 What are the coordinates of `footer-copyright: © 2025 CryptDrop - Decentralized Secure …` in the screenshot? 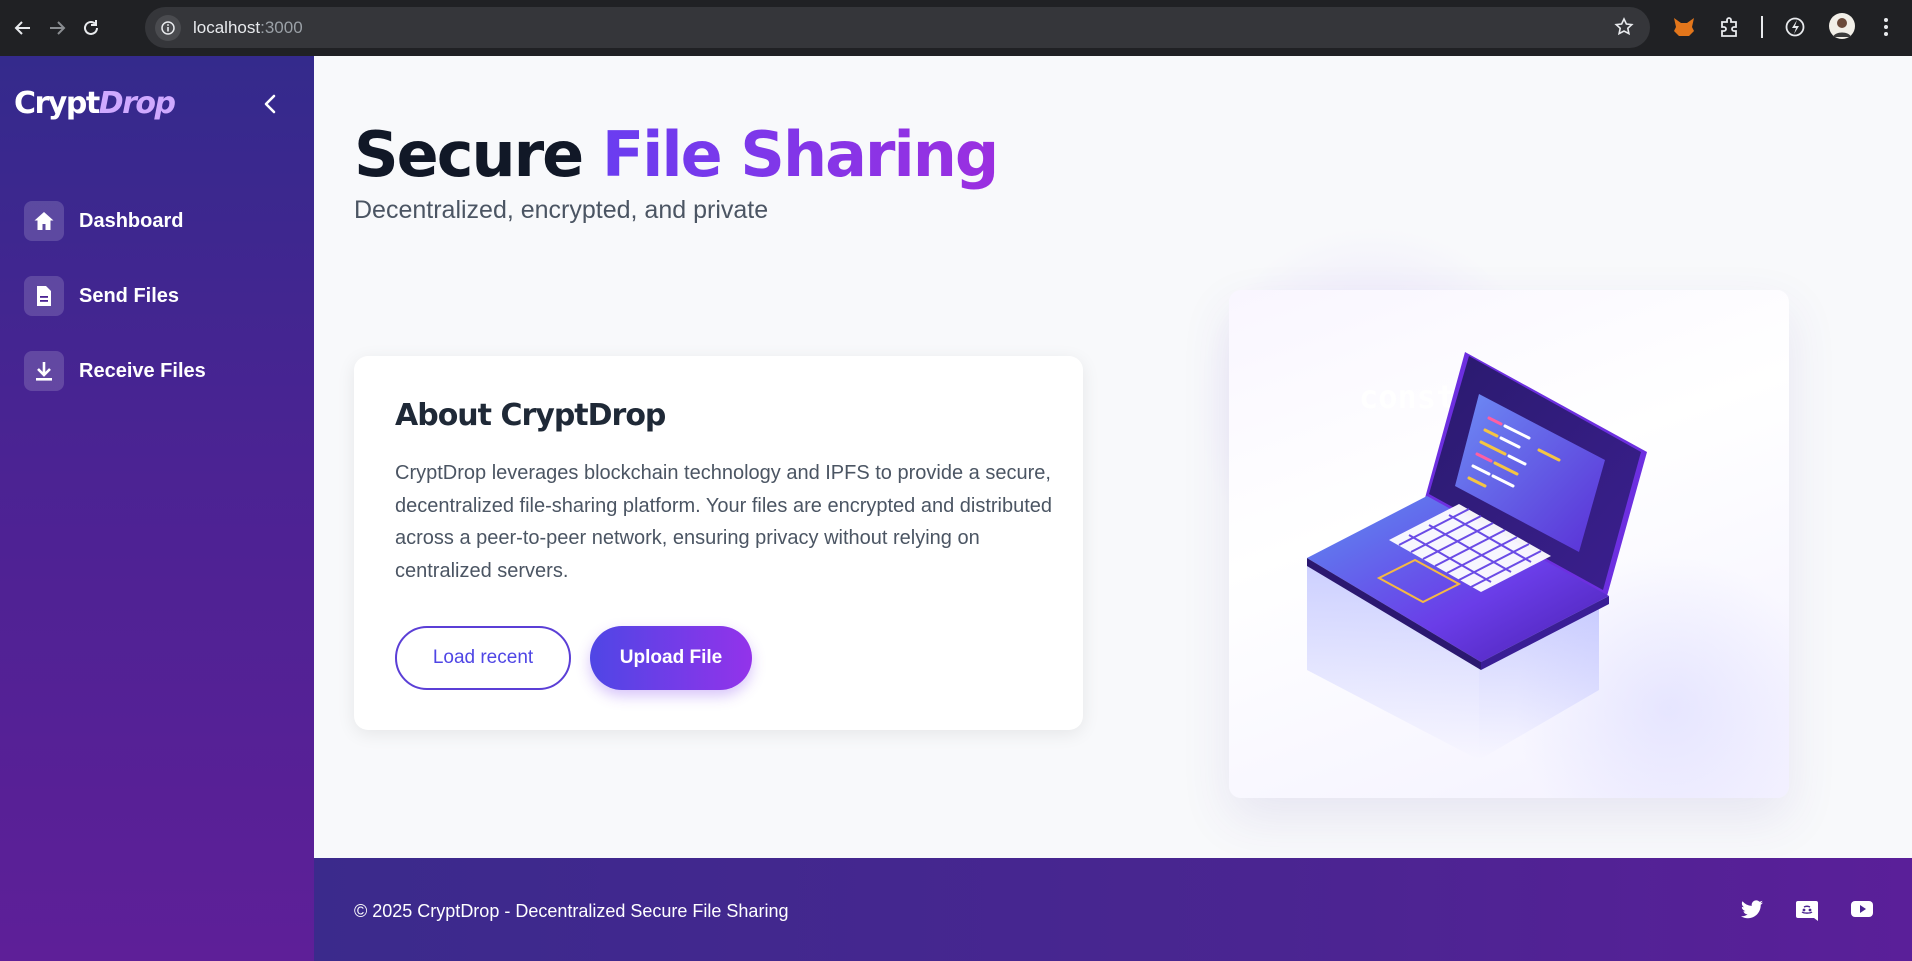 It's located at (571, 911).